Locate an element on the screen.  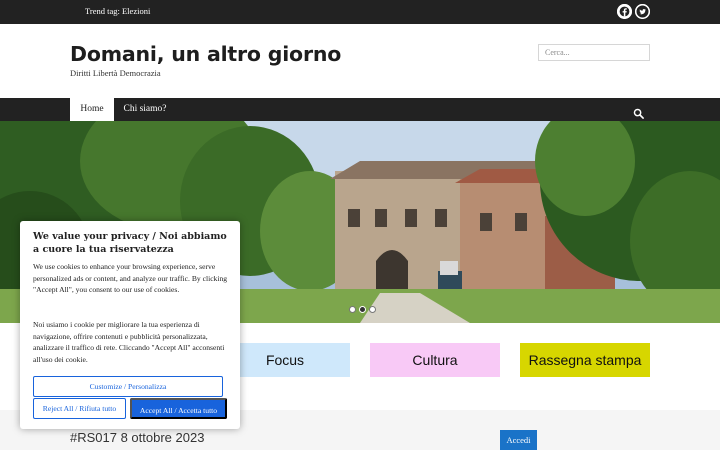
search-icon is located at coordinates (638, 111).